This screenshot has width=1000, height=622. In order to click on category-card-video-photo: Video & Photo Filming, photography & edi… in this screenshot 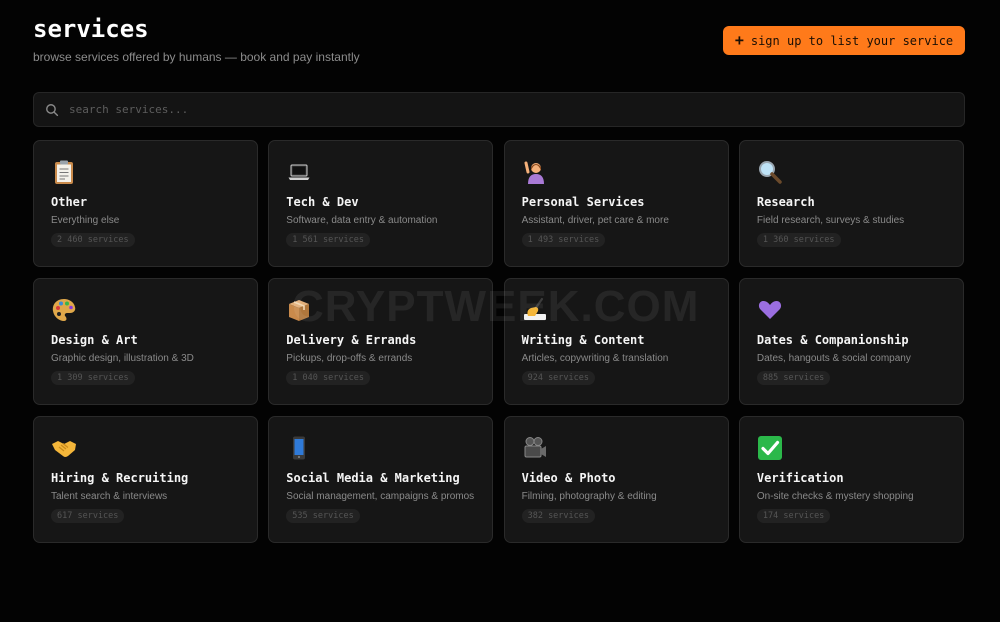, I will do `click(616, 479)`.